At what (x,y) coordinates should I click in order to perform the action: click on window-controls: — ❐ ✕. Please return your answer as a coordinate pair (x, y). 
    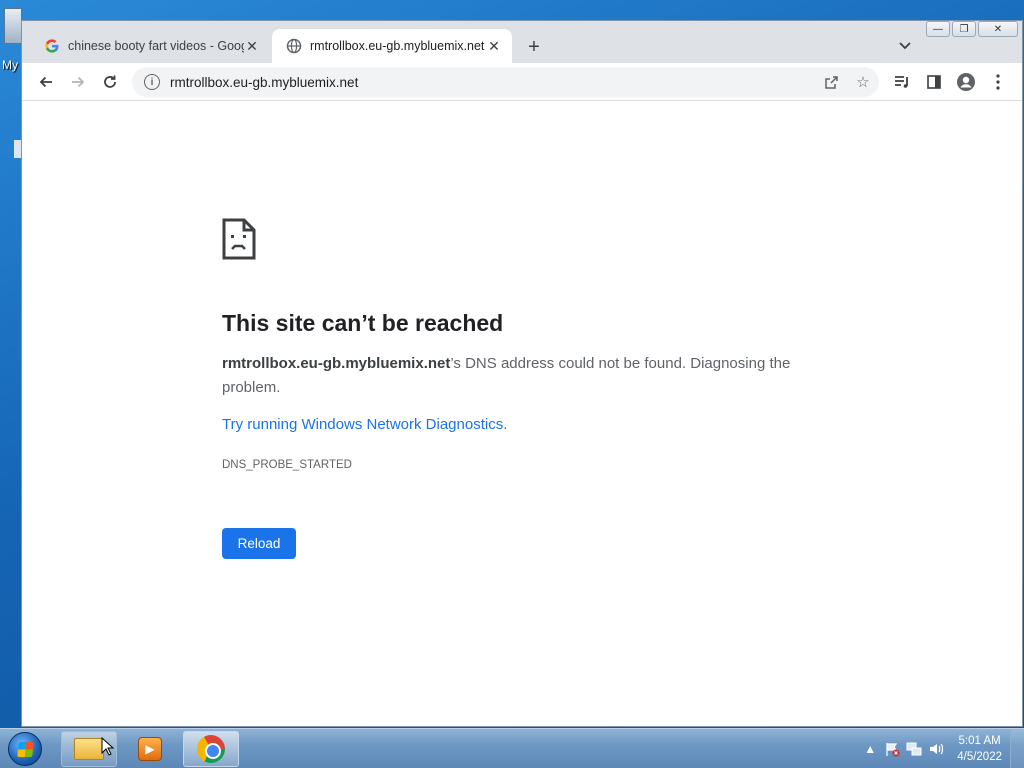
    Looking at the image, I should click on (972, 29).